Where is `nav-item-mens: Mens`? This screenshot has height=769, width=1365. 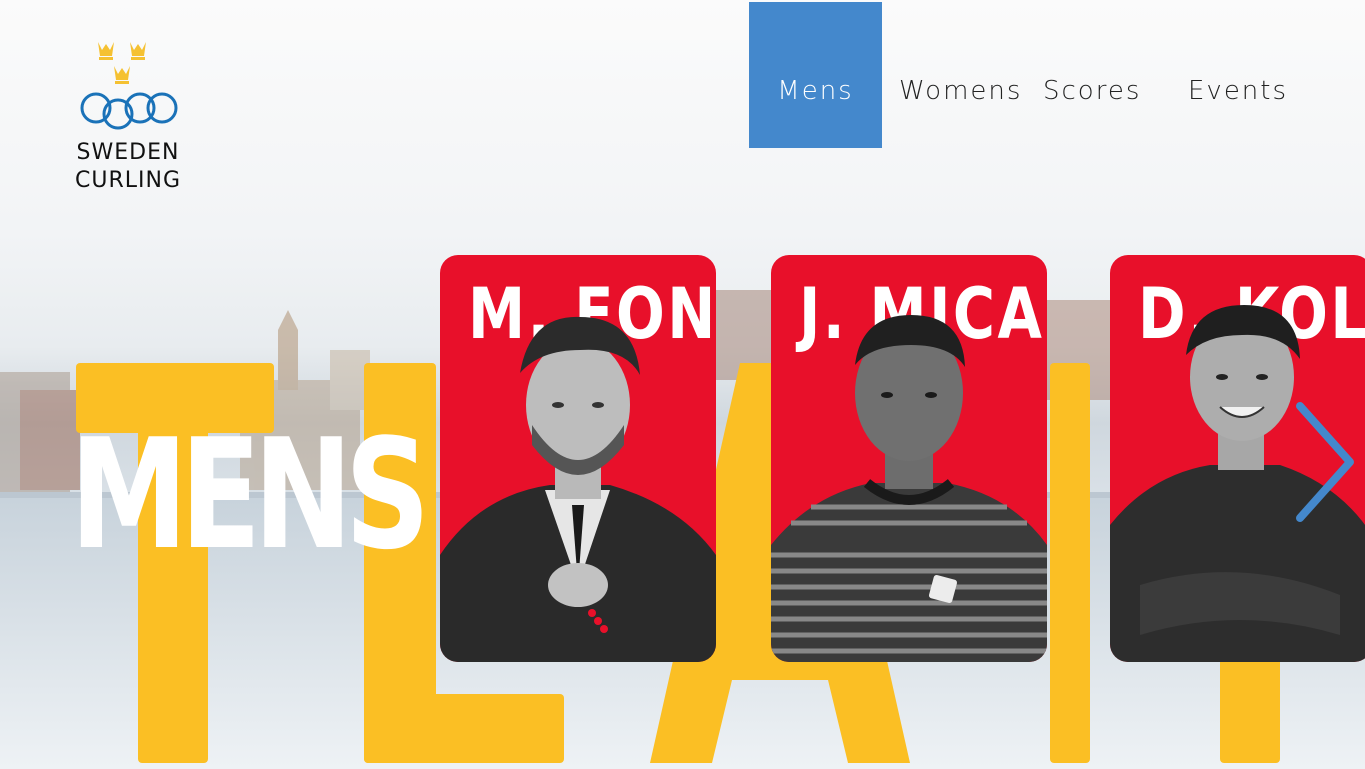 nav-item-mens: Mens is located at coordinates (815, 75).